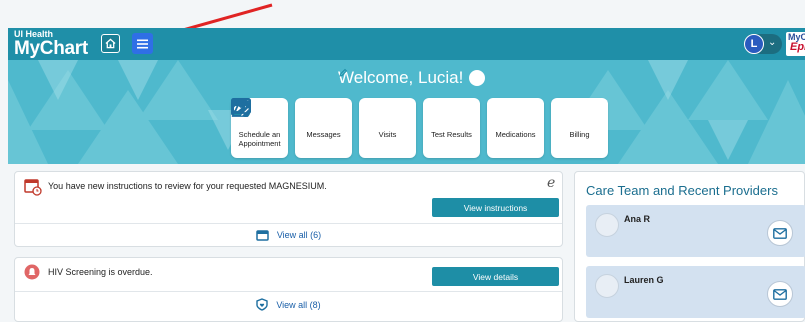 Image resolution: width=805 pixels, height=322 pixels. Describe the element at coordinates (754, 44) in the screenshot. I see `user-avatar: L` at that location.